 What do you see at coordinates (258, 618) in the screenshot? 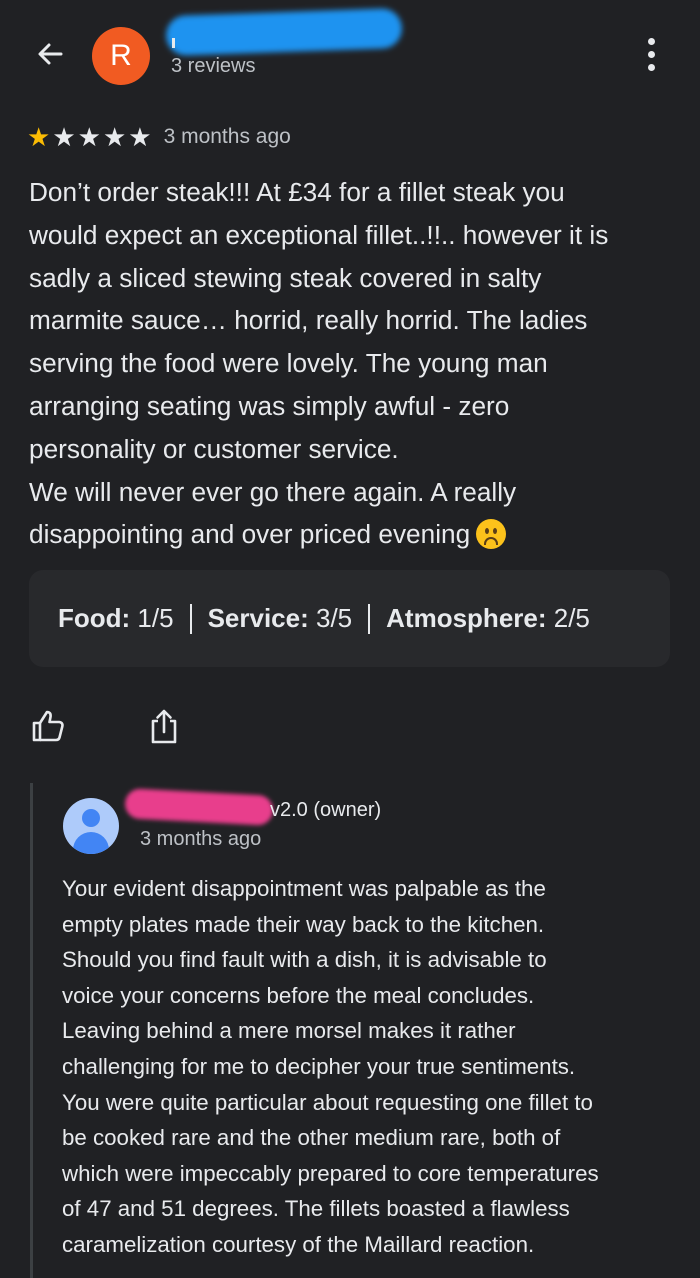
I see `service-rating-label: Service:` at bounding box center [258, 618].